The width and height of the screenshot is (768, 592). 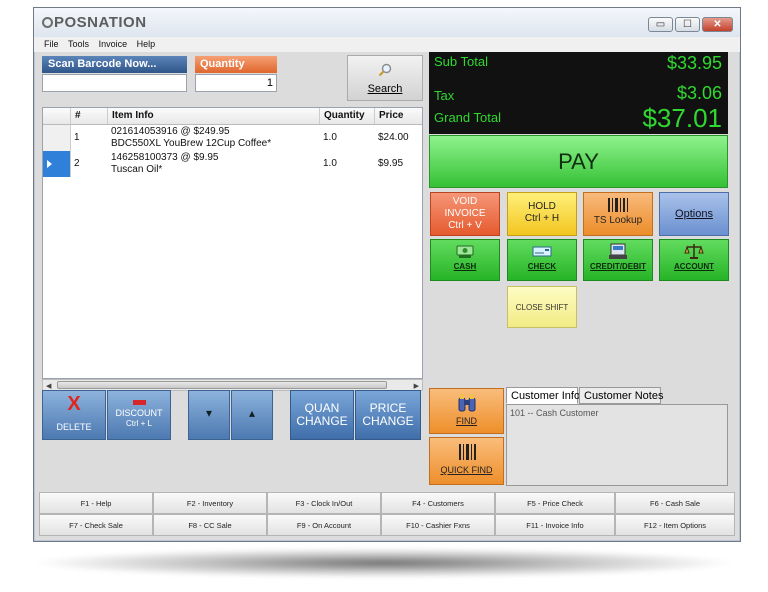 I want to click on cash-label: CASH, so click(x=465, y=266).